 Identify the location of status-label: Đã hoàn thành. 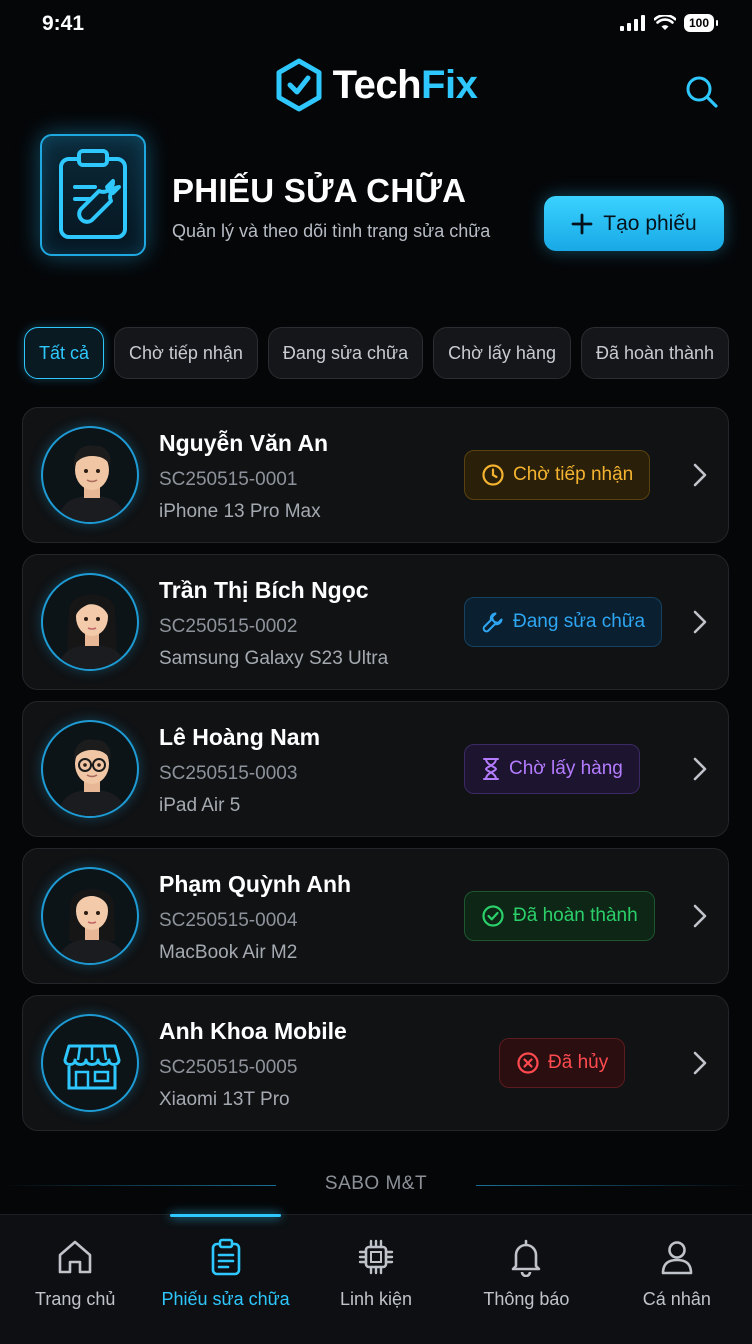
(575, 915).